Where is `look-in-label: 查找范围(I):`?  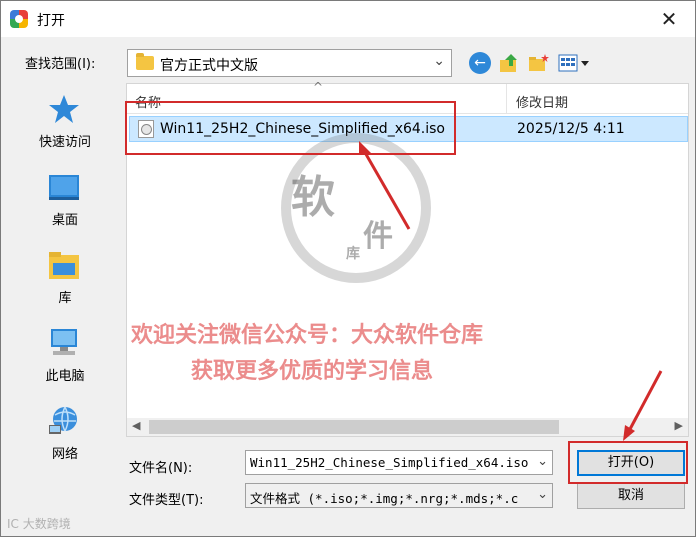 look-in-label: 查找范围(I): is located at coordinates (60, 64).